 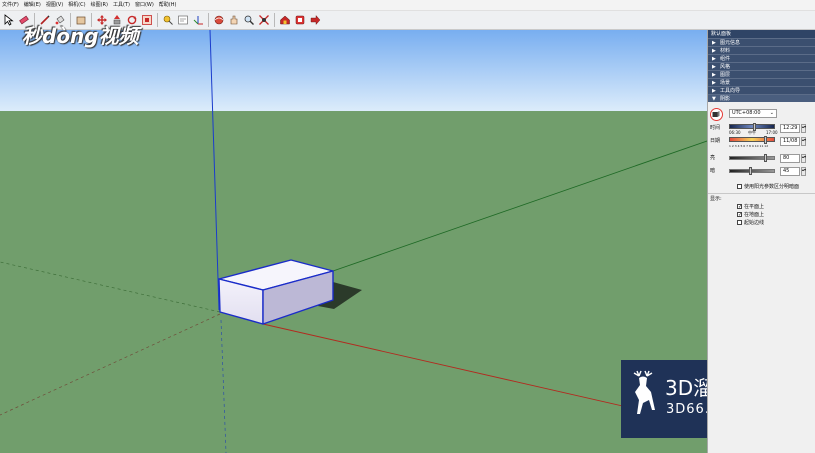 I want to click on tray-entity-info: ▶ 图元信息, so click(x=761, y=42).